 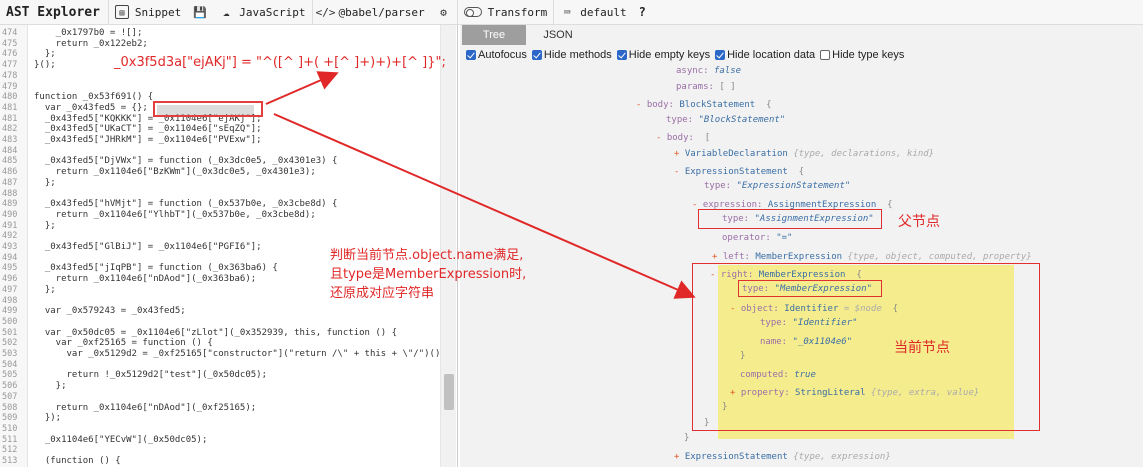 I want to click on arrow-to-target-string, so click(x=302, y=88).